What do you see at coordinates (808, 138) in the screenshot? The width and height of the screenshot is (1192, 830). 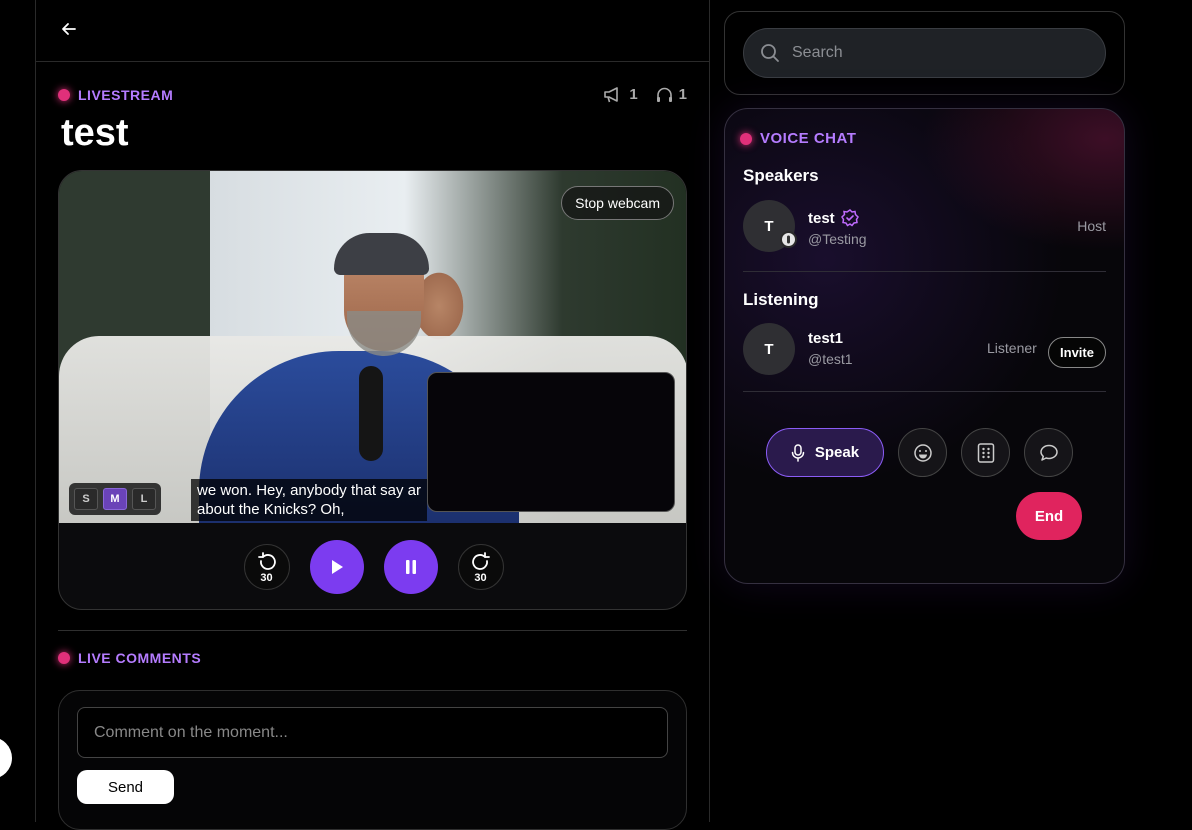 I see `voice-chat-label-text: VOICE CHAT` at bounding box center [808, 138].